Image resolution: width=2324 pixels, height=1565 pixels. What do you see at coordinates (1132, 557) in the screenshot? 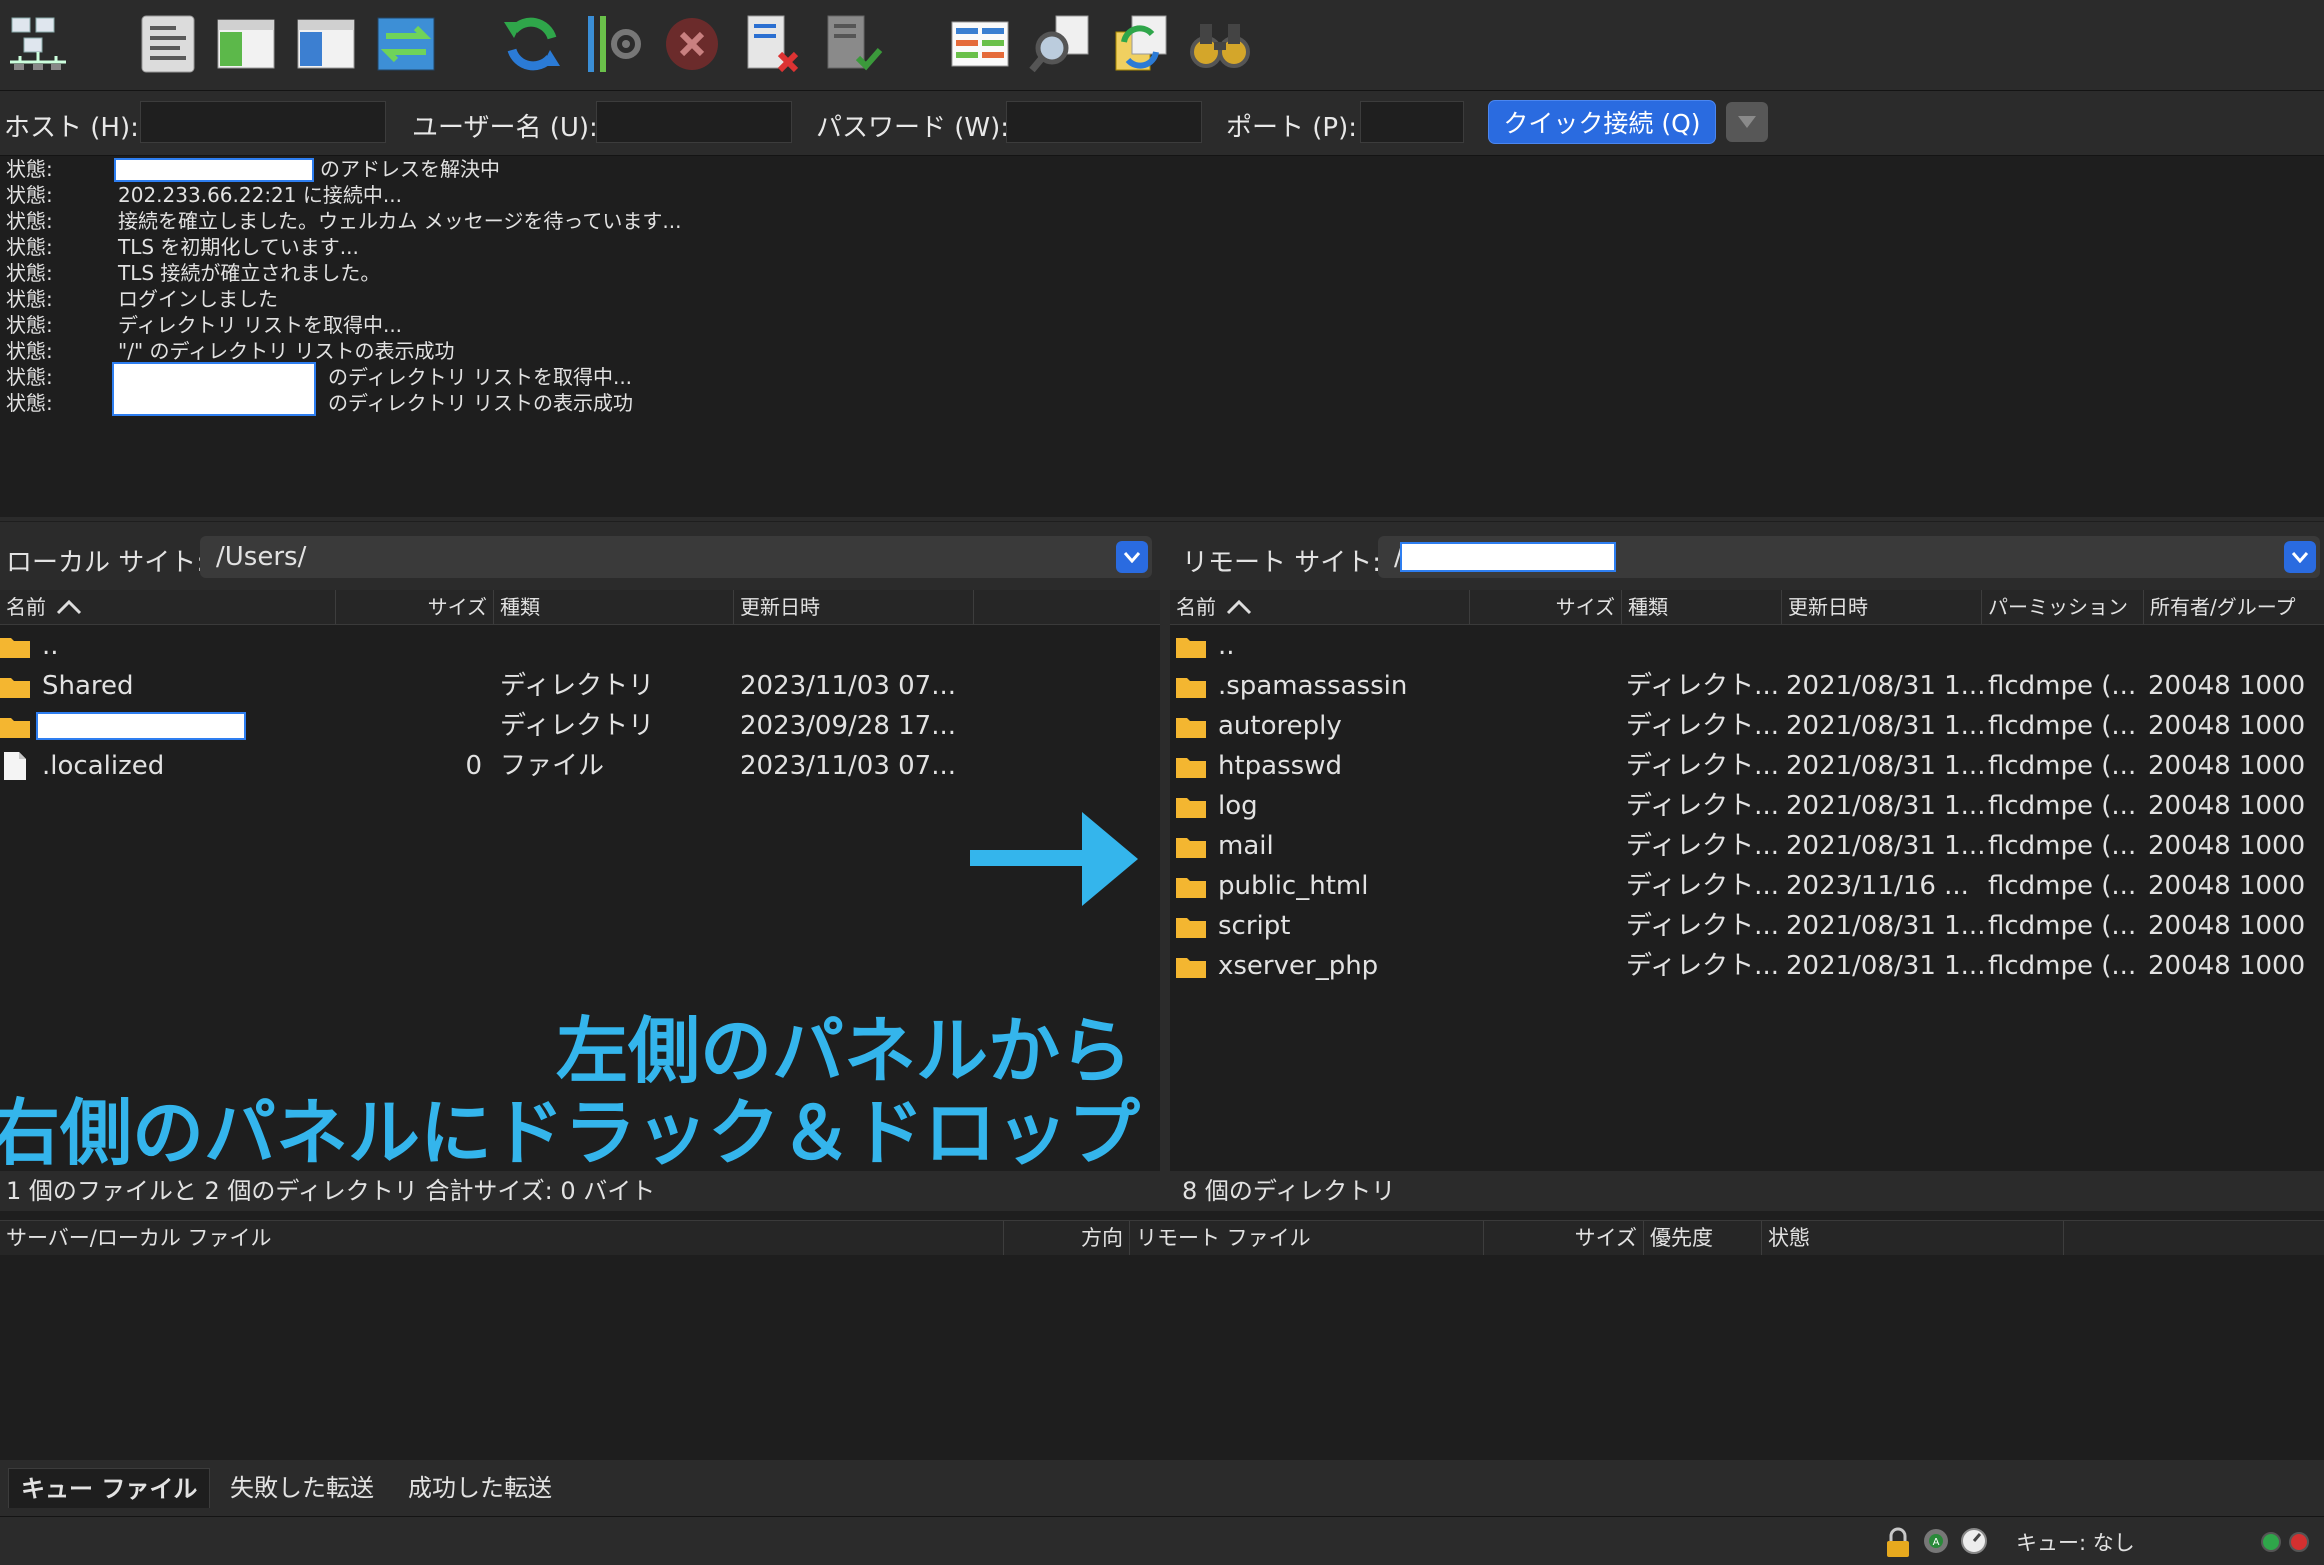
I see `local-path-dropdown` at bounding box center [1132, 557].